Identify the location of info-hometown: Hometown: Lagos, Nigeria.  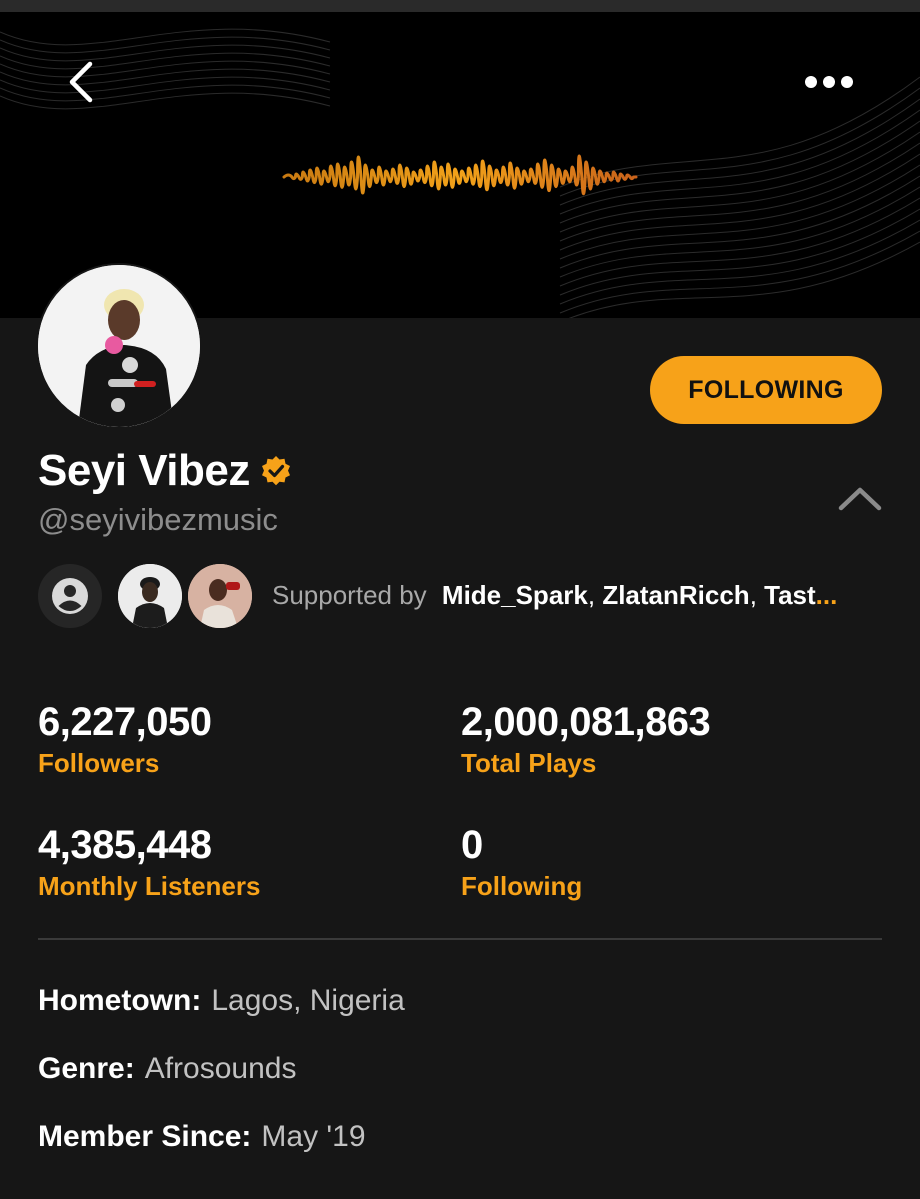
(221, 1001).